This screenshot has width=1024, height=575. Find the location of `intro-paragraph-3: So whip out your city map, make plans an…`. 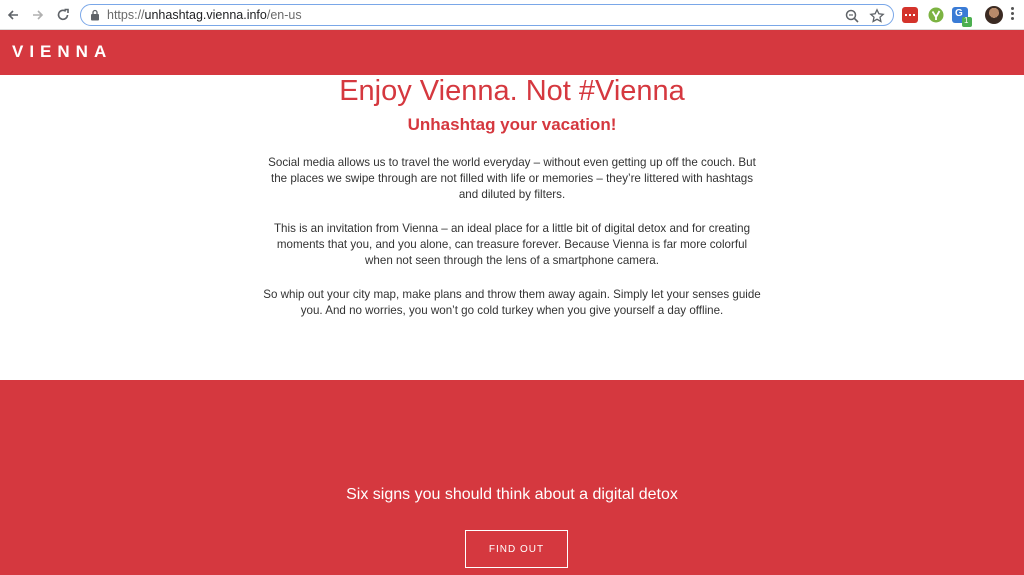

intro-paragraph-3: So whip out your city map, make plans an… is located at coordinates (512, 302).